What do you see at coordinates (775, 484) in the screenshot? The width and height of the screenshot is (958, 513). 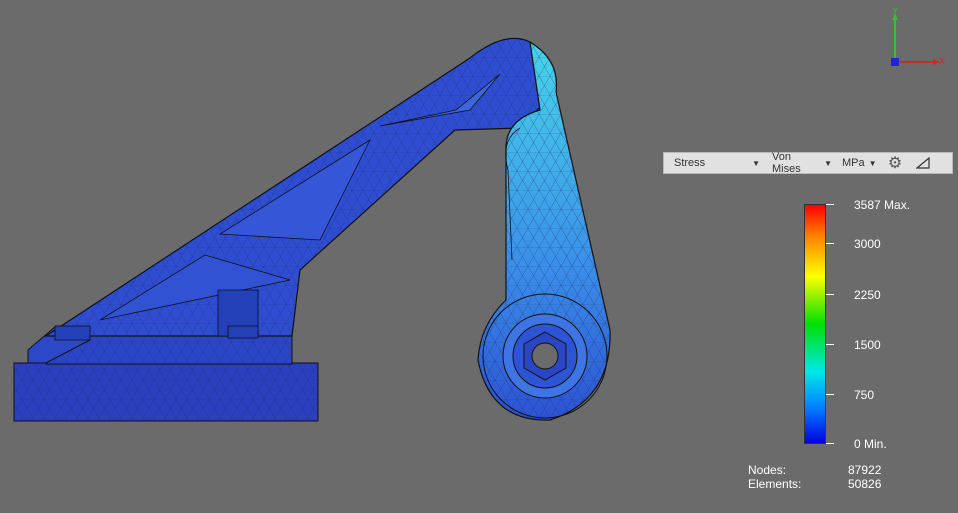 I see `elements-label: Elements:` at bounding box center [775, 484].